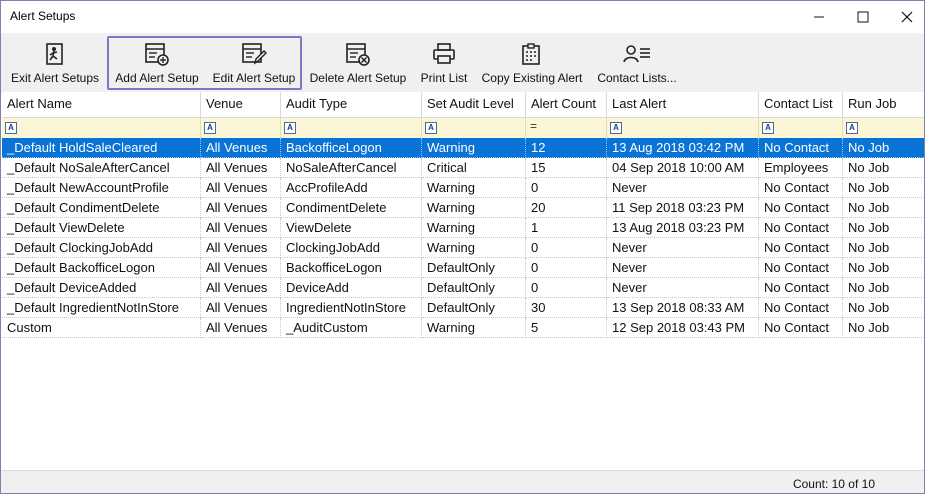 The image size is (925, 494). What do you see at coordinates (351, 228) in the screenshot?
I see `cell-audit-type: ViewDelete` at bounding box center [351, 228].